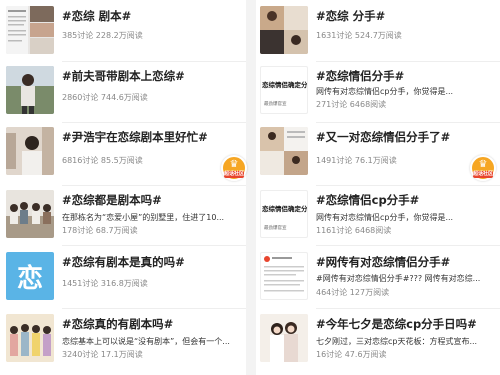 This screenshot has height=375, width=500. I want to click on topic-stats: 2860讨论 744.6万阅读, so click(105, 97).